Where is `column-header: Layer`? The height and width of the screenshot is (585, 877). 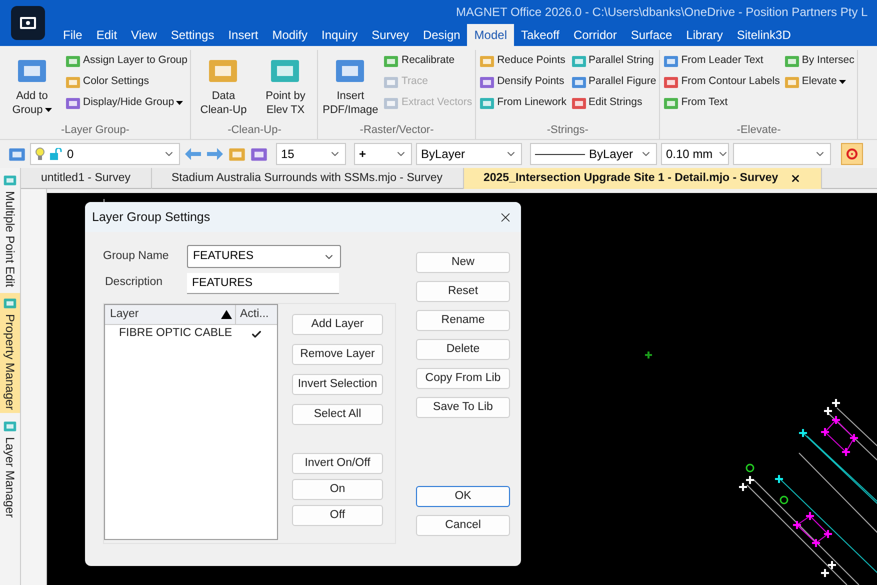 column-header: Layer is located at coordinates (170, 314).